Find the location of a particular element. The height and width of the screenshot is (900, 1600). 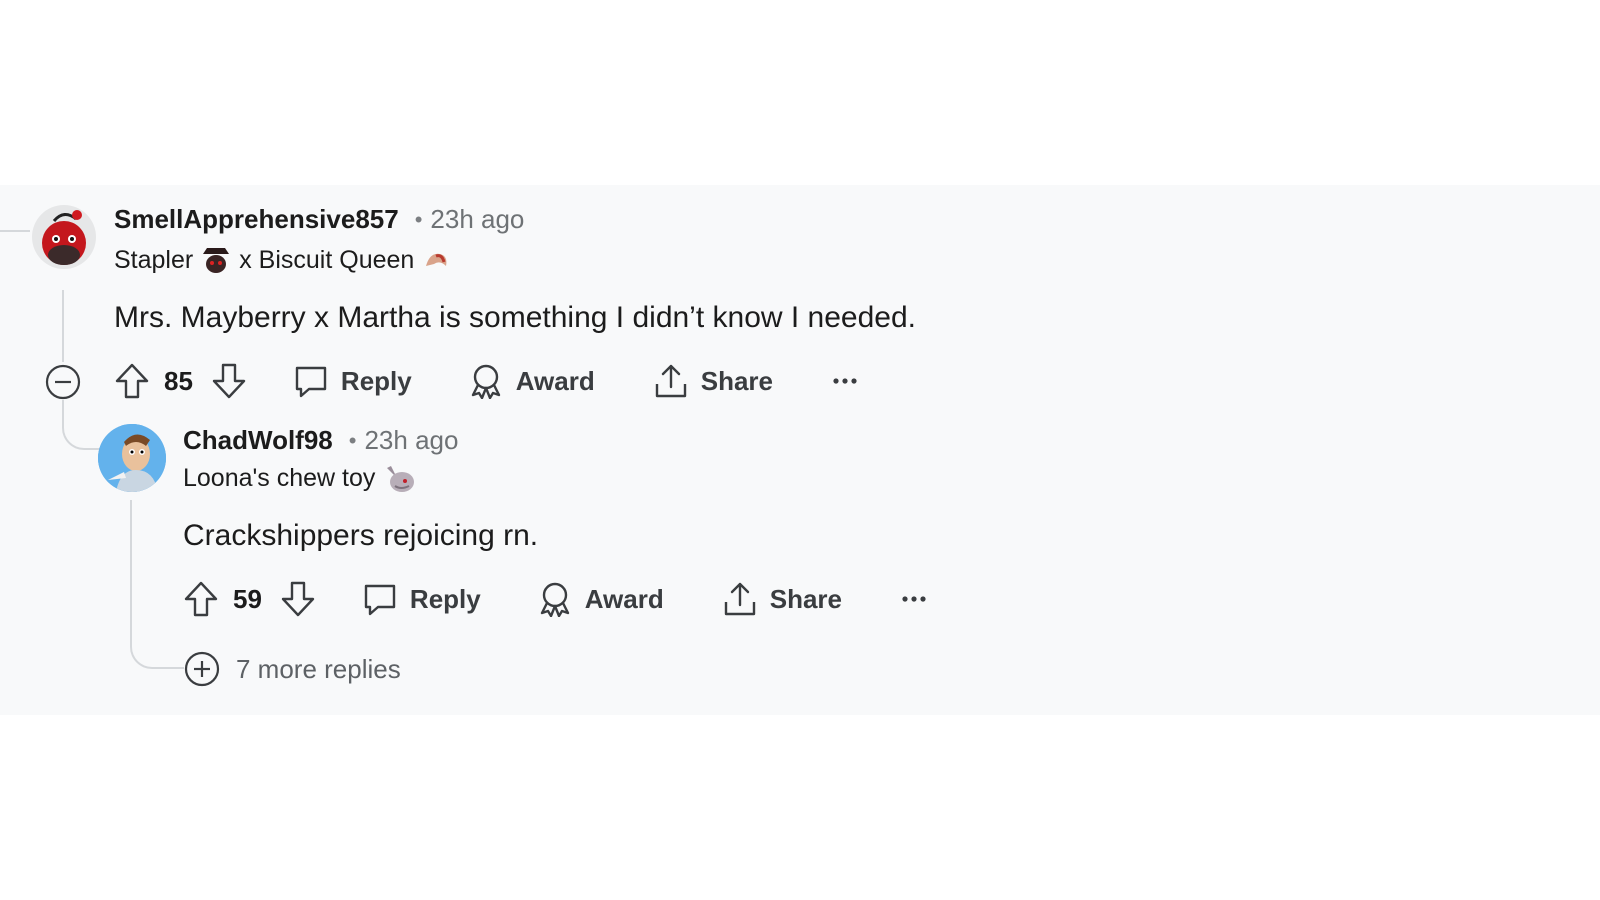

comment-actions: 85 Reply Award Share is located at coordinates (485, 381).